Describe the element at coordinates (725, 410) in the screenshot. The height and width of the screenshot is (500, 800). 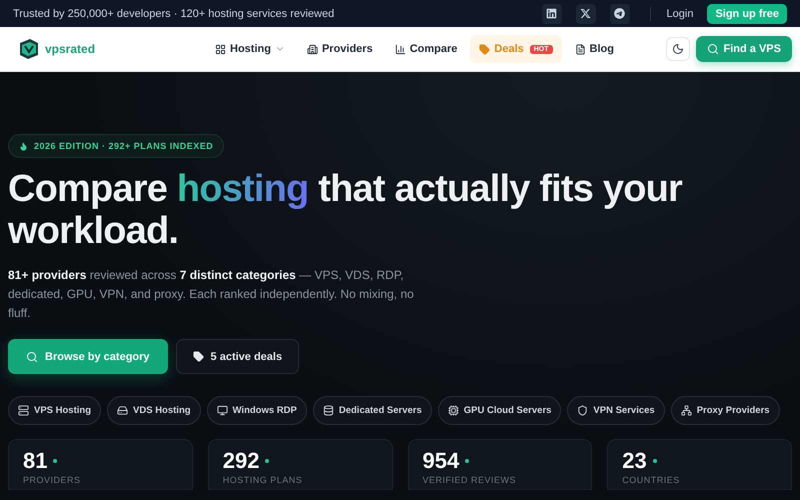
I see `category-chip: Proxy Providers` at that location.